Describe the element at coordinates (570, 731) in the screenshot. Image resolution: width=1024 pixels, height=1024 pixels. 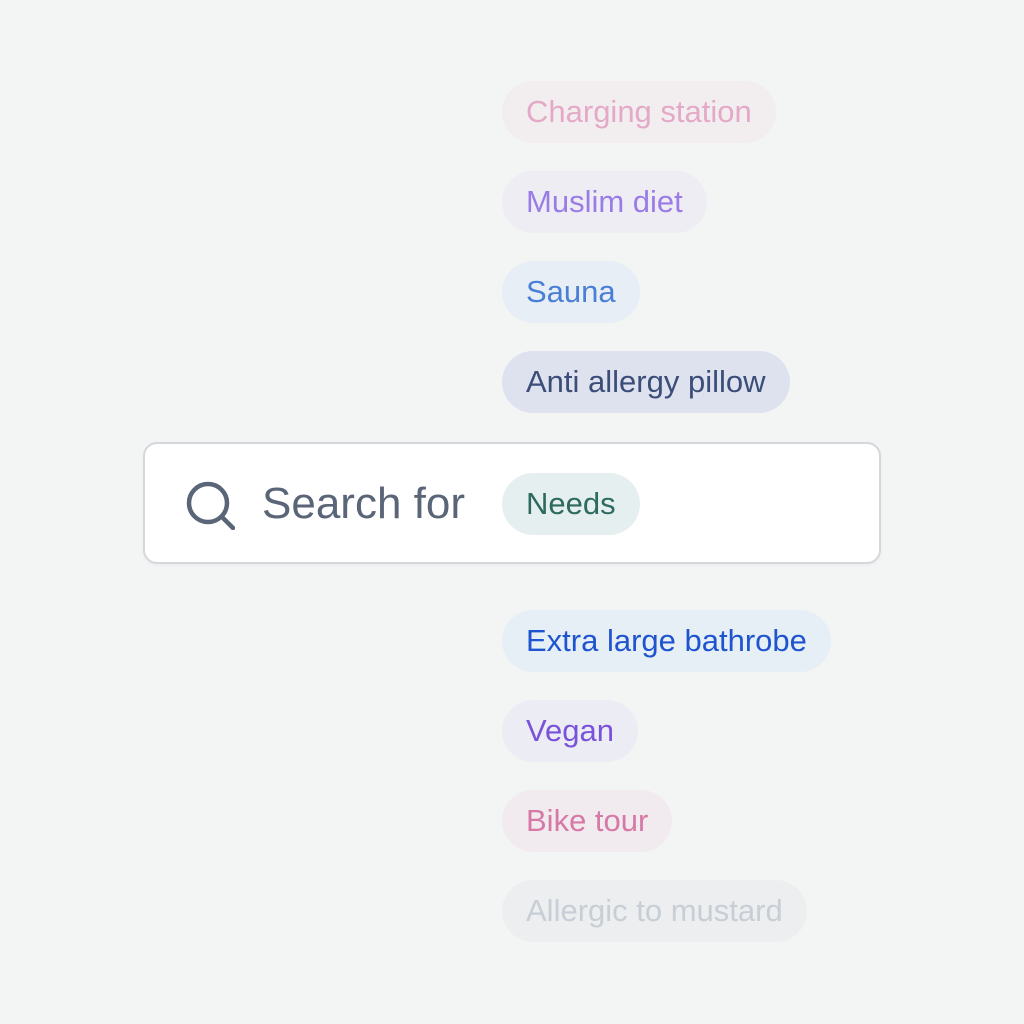
I see `suggestion-chip-vegan: Vegan` at that location.